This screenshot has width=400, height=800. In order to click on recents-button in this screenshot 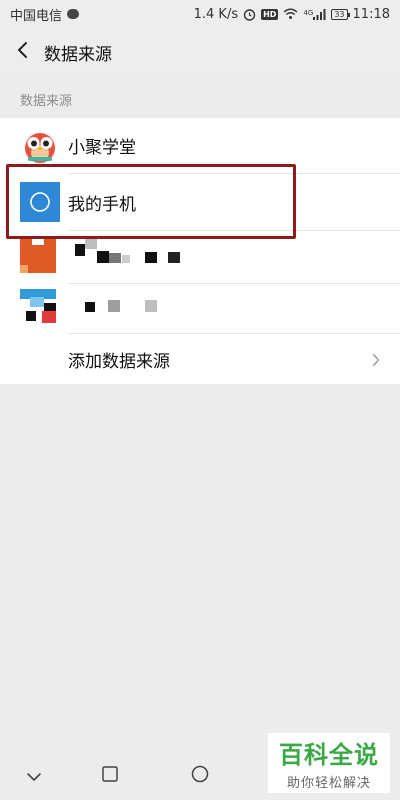, I will do `click(110, 776)`.